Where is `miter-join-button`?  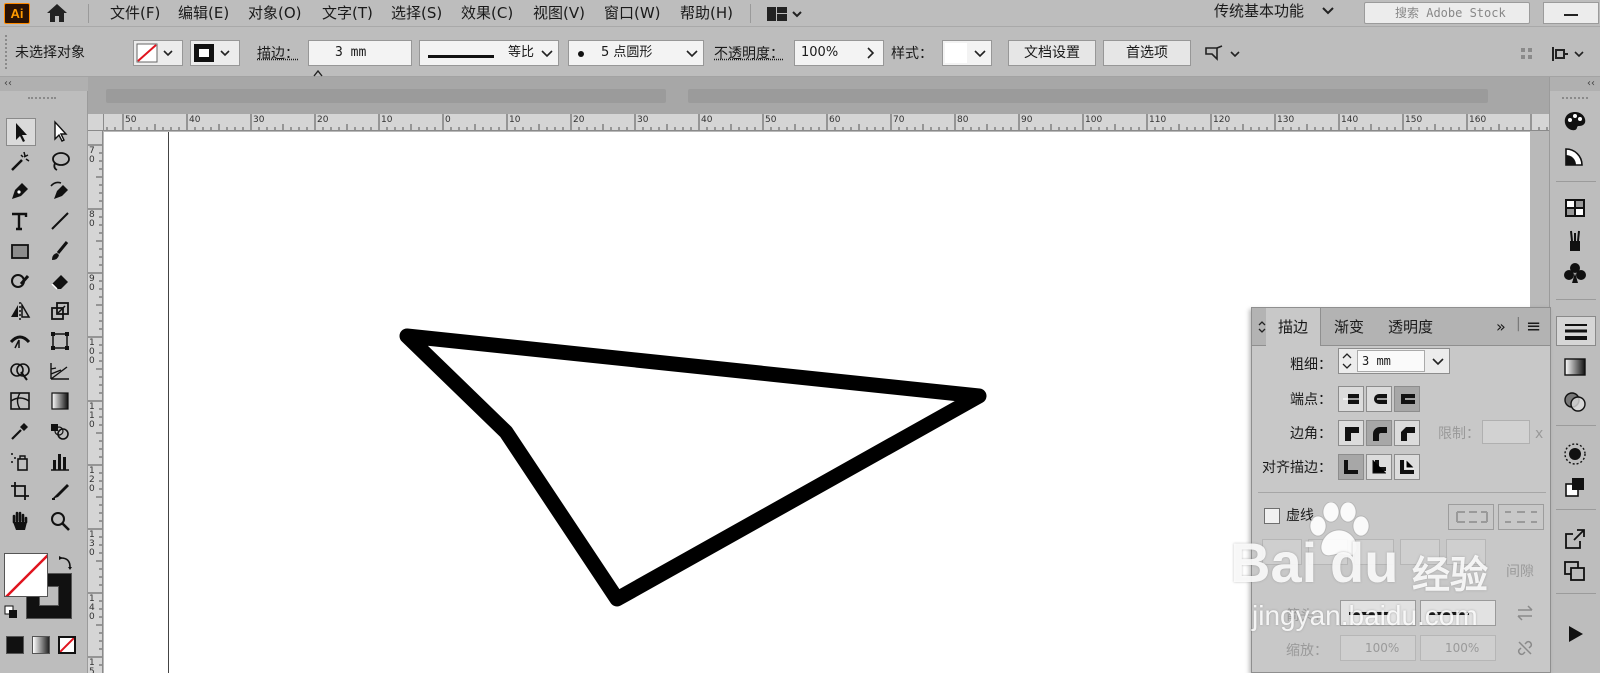
miter-join-button is located at coordinates (1351, 433).